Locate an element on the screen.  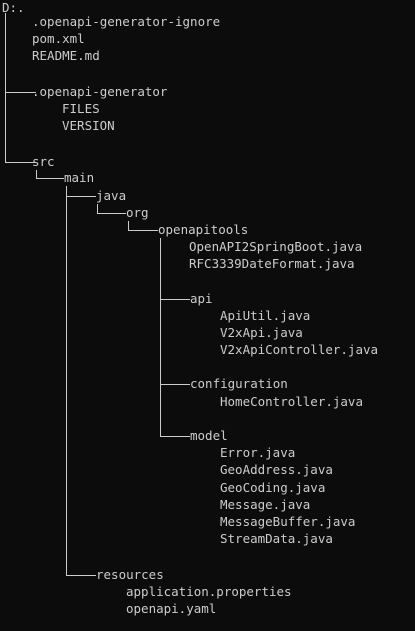
tree-item-folder: .openapi-generator is located at coordinates (100, 91).